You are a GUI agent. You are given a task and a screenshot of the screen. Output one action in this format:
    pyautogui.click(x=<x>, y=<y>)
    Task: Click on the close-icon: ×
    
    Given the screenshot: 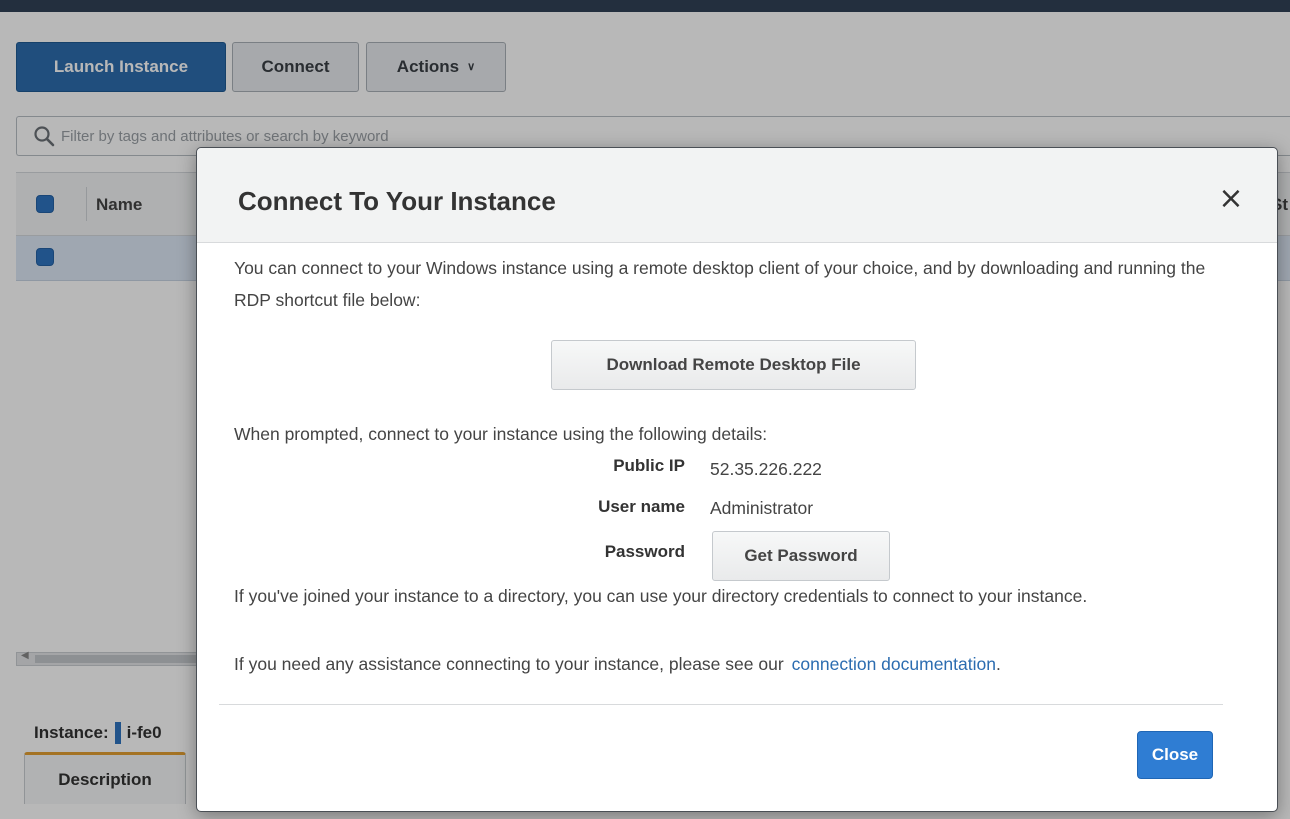 What is the action you would take?
    pyautogui.click(x=1231, y=198)
    